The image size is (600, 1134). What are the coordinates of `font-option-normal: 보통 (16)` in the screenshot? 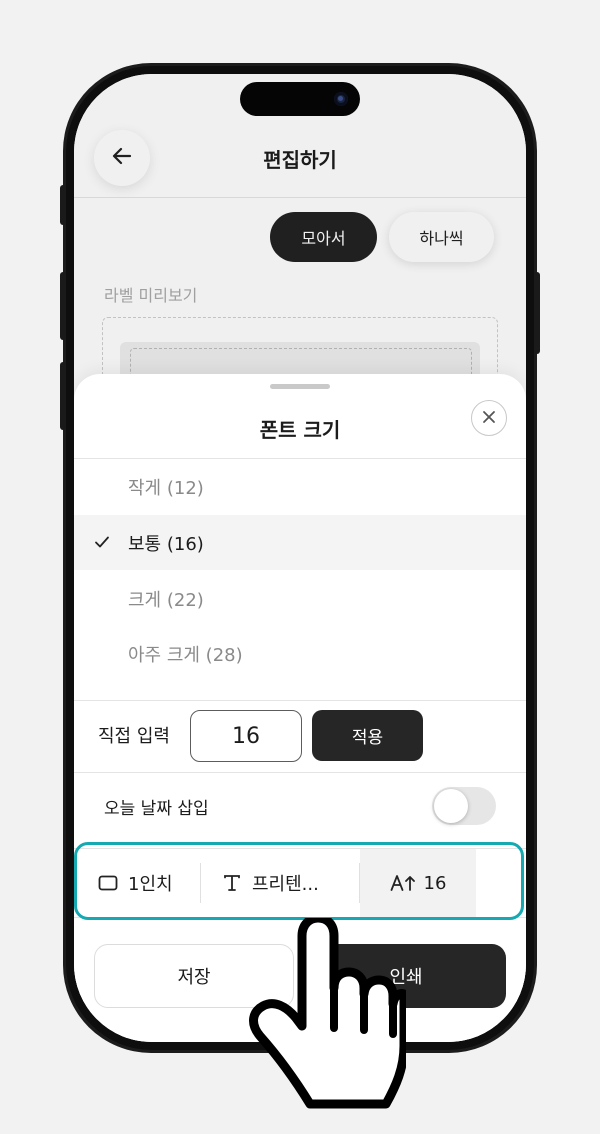 It's located at (300, 542).